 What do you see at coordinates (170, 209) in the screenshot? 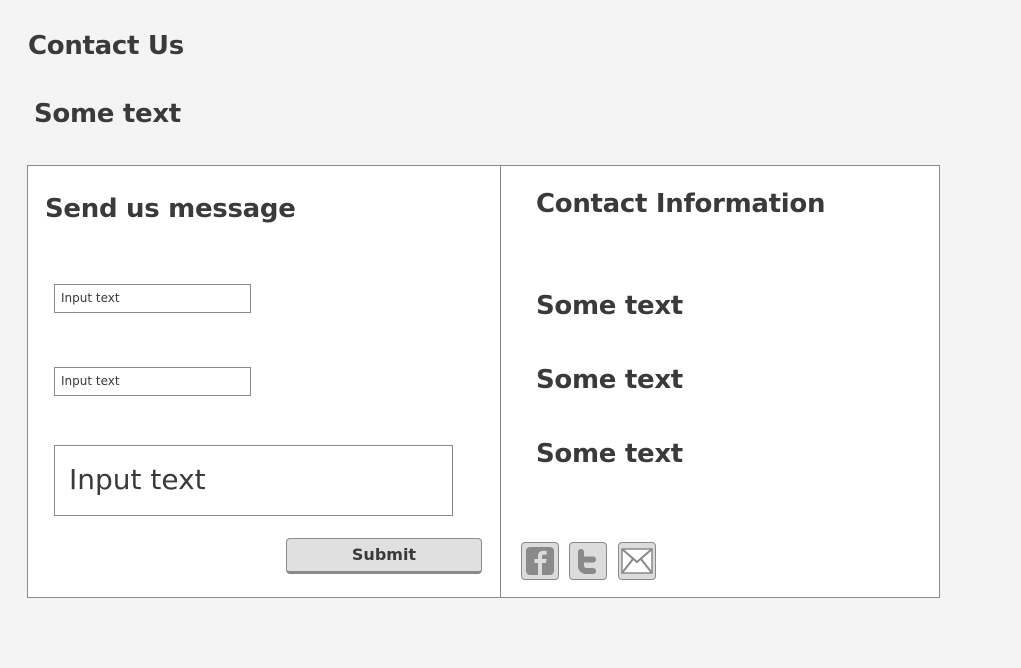
I see `send-message-heading: Send us message` at bounding box center [170, 209].